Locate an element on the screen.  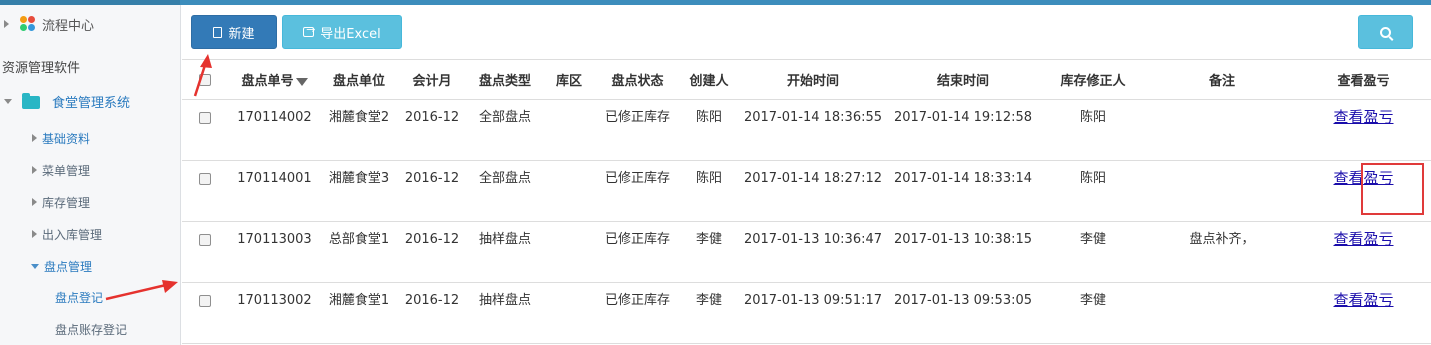
sidebar-group-inventory: 库存管理 is located at coordinates (90, 202).